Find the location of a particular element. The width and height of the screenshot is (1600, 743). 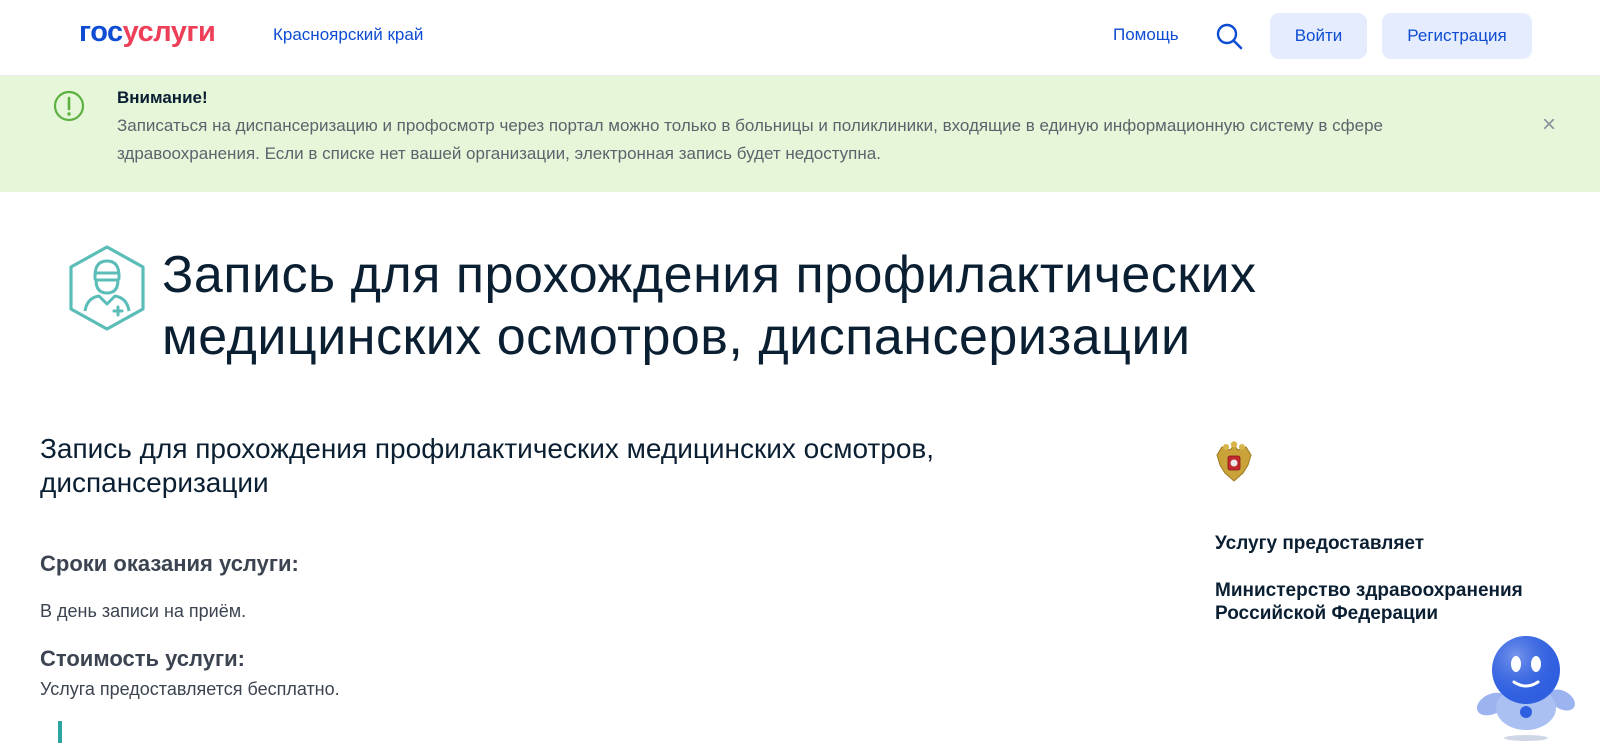

logo-part-uslugi: услуги is located at coordinates (169, 32).